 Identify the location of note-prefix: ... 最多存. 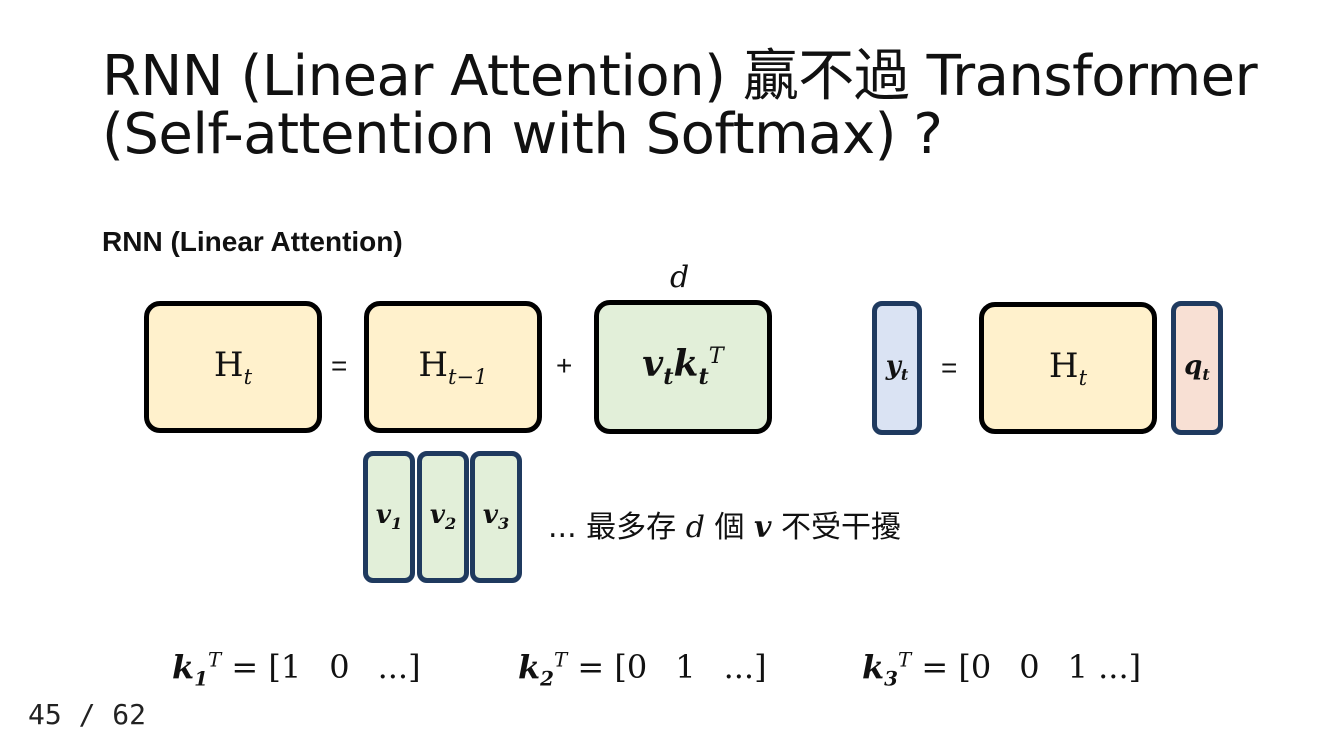
(612, 527).